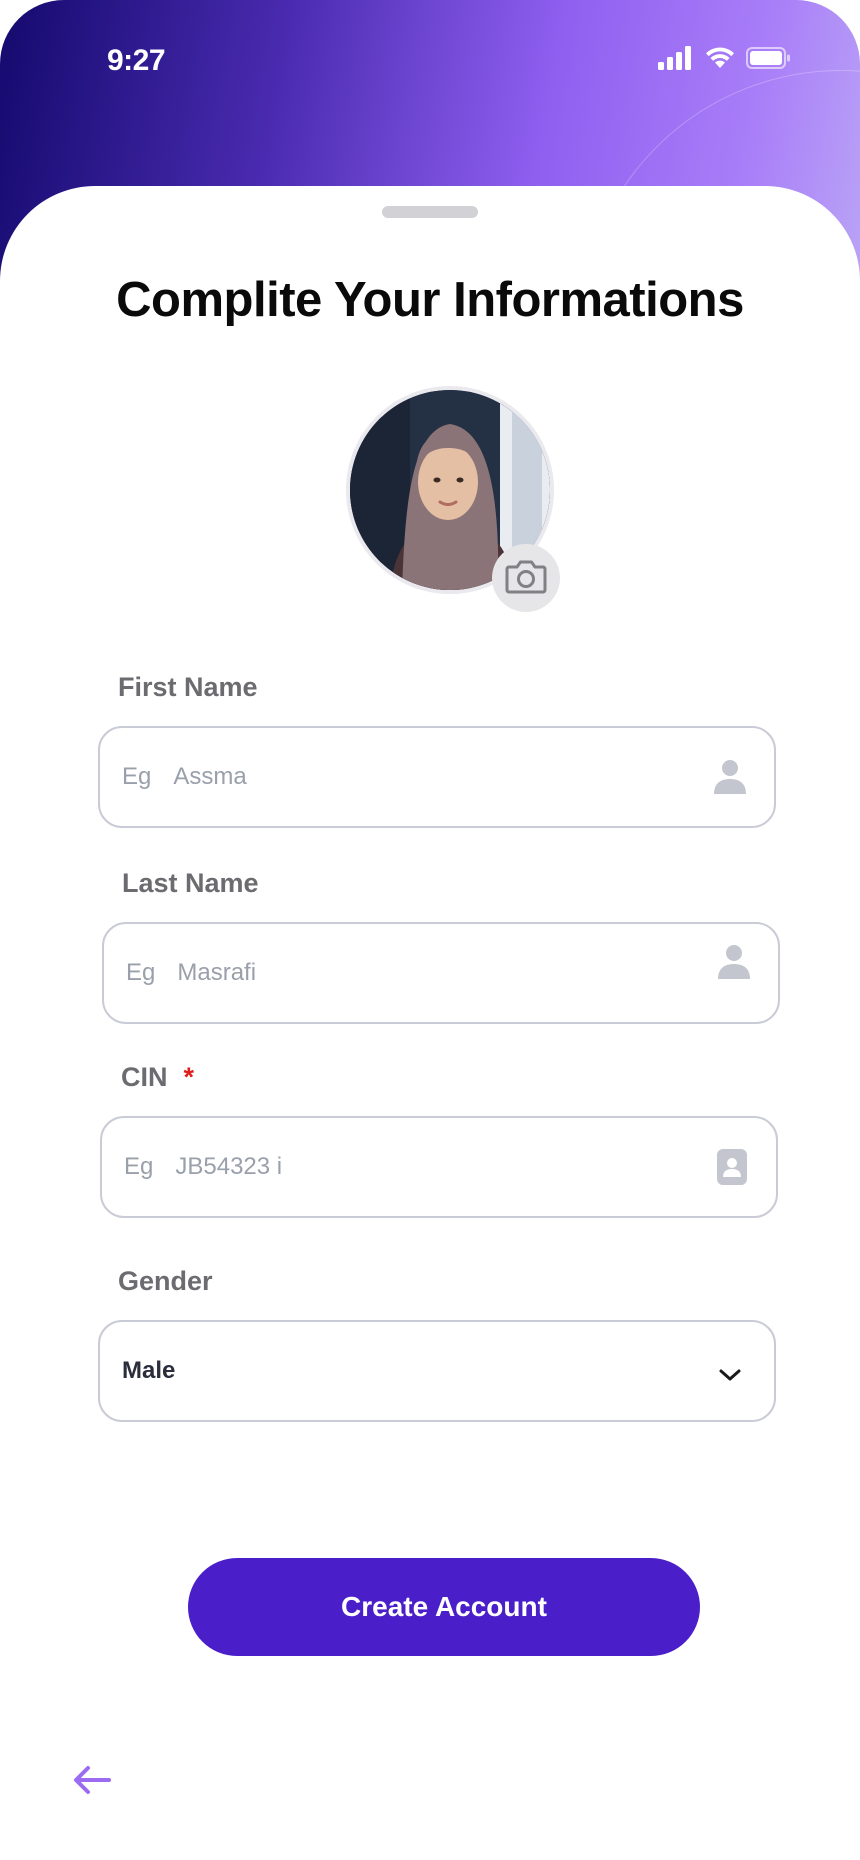 The width and height of the screenshot is (860, 1860). Describe the element at coordinates (730, 1375) in the screenshot. I see `chevron-down-icon` at that location.